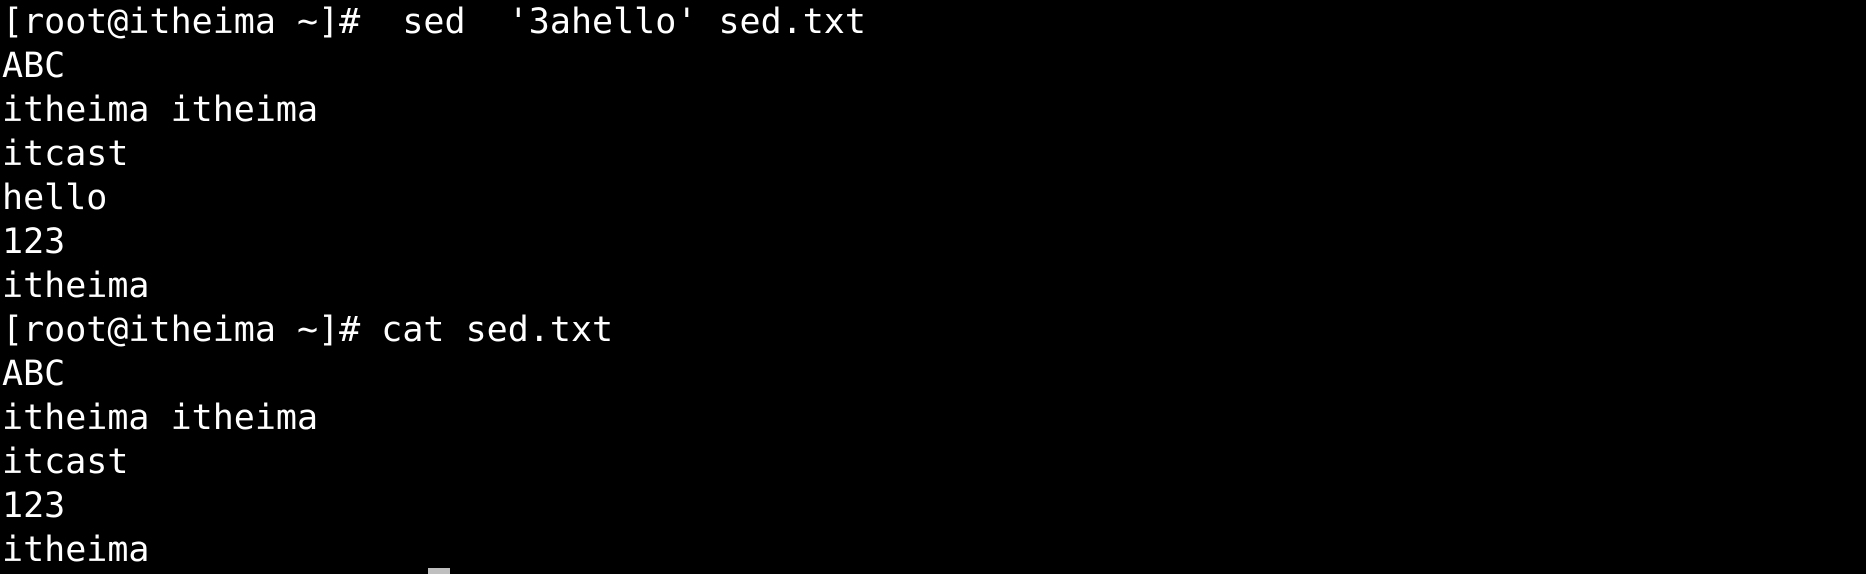  Describe the element at coordinates (439, 571) in the screenshot. I see `text-cursor` at that location.